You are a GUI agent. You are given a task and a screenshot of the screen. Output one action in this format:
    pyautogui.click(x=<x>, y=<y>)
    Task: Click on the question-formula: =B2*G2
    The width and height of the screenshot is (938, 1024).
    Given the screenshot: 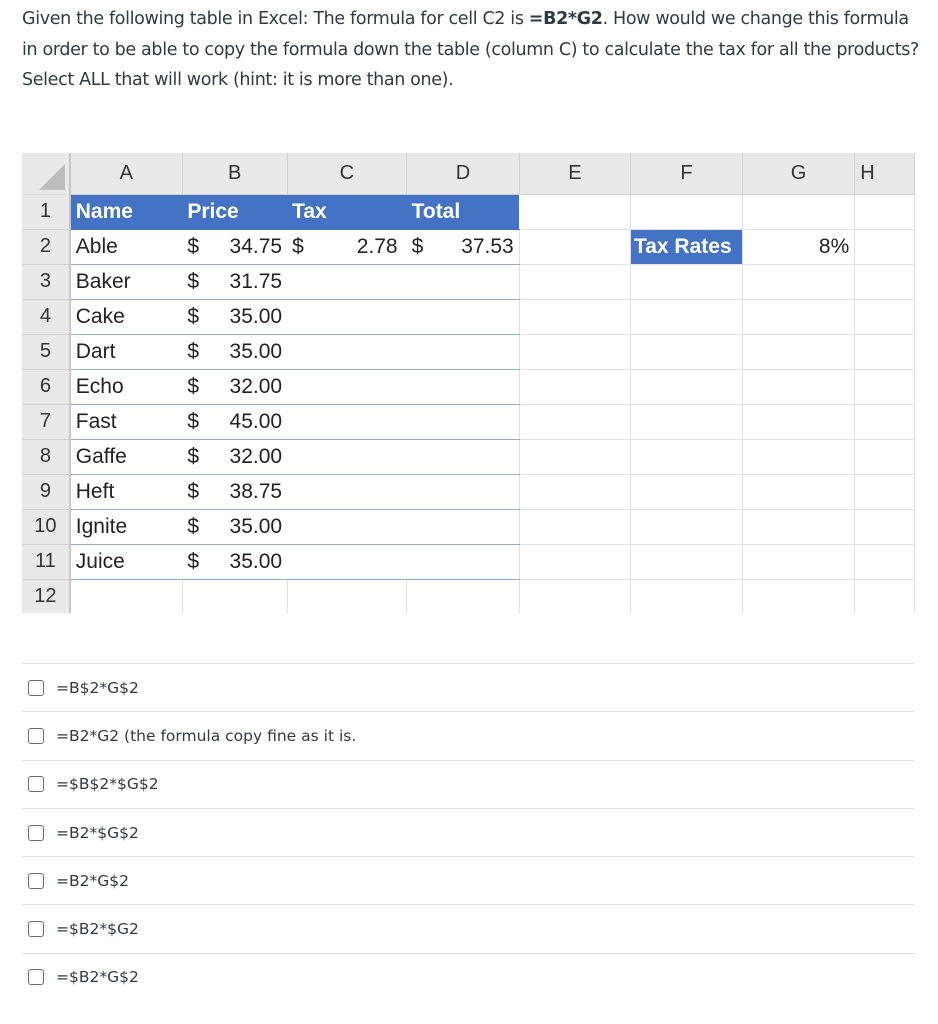 What is the action you would take?
    pyautogui.click(x=565, y=19)
    